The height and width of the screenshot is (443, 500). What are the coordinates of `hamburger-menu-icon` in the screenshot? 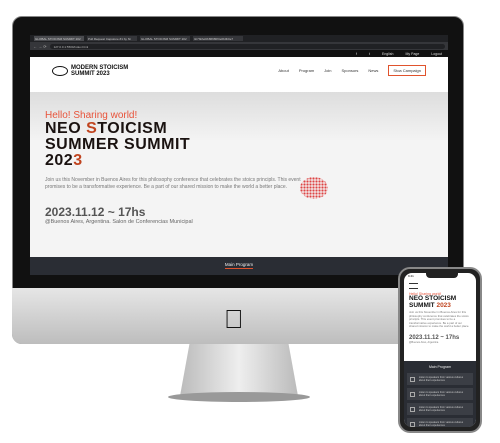 It's located at (413, 286).